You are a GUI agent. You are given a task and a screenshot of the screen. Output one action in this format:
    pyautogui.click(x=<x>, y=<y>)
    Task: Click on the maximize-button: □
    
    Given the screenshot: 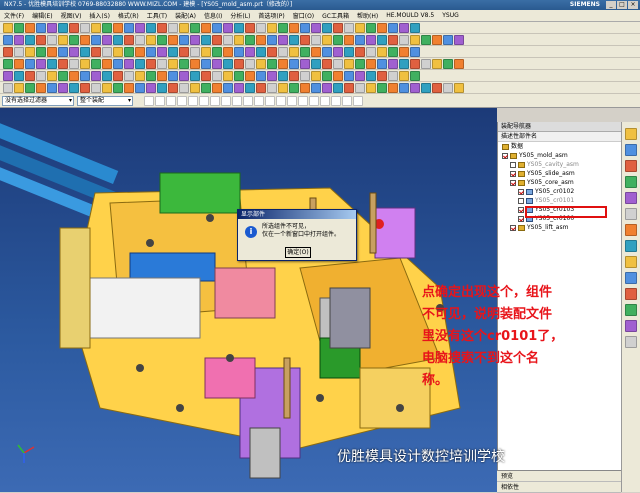 What is the action you would take?
    pyautogui.click(x=622, y=5)
    